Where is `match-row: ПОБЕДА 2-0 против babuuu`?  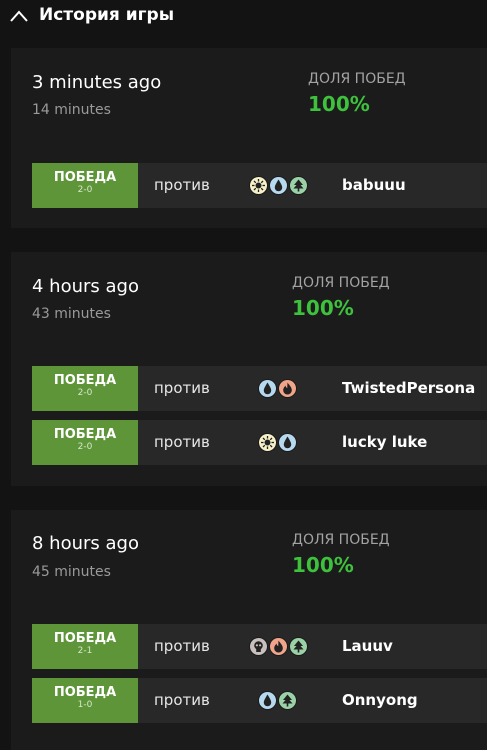
match-row: ПОБЕДА 2-0 против babuuu is located at coordinates (259, 185).